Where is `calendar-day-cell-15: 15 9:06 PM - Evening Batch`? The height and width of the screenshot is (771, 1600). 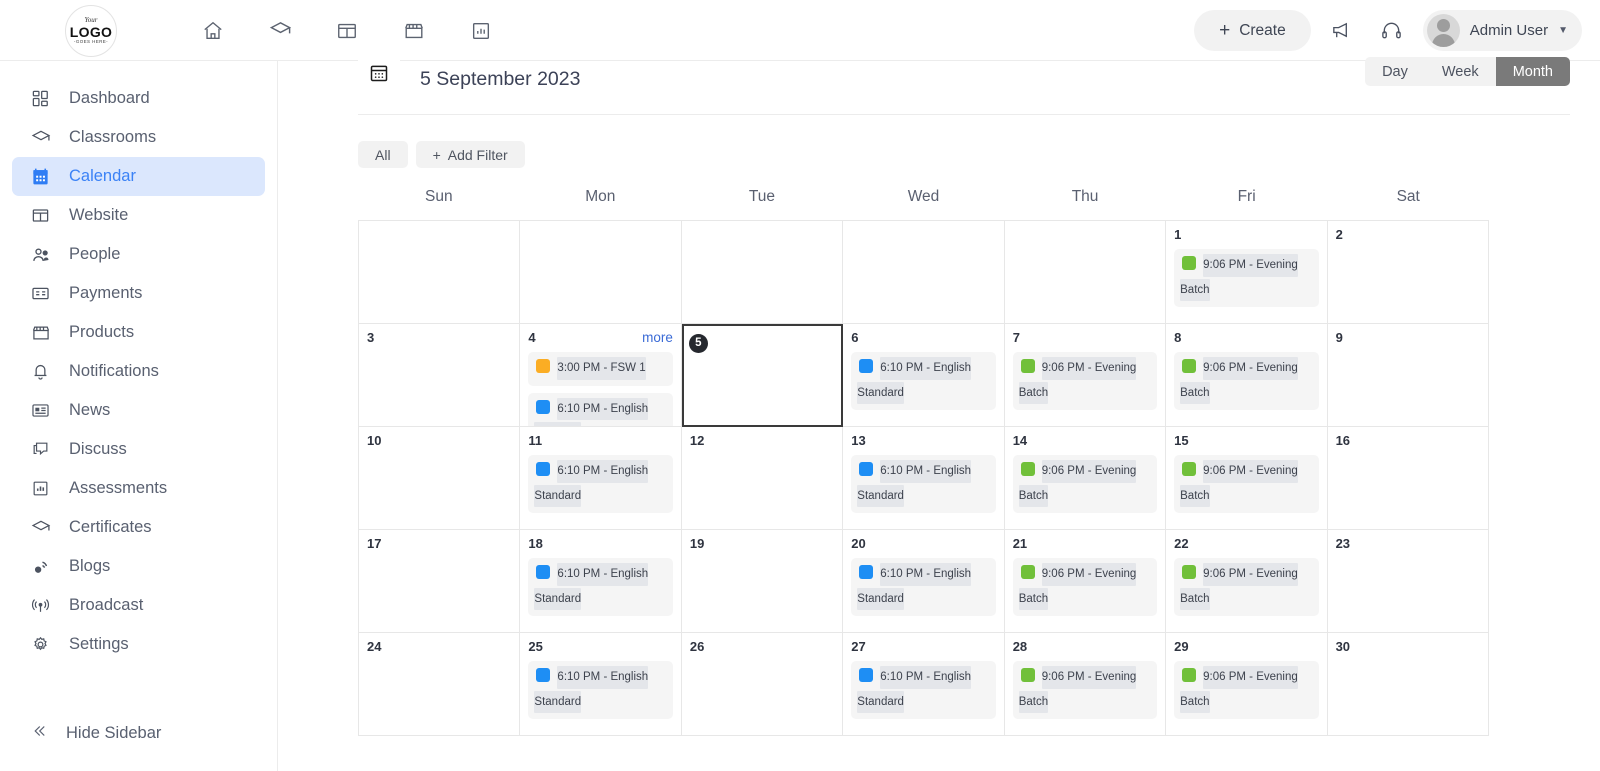
calendar-day-cell-15: 15 9:06 PM - Evening Batch is located at coordinates (1247, 478).